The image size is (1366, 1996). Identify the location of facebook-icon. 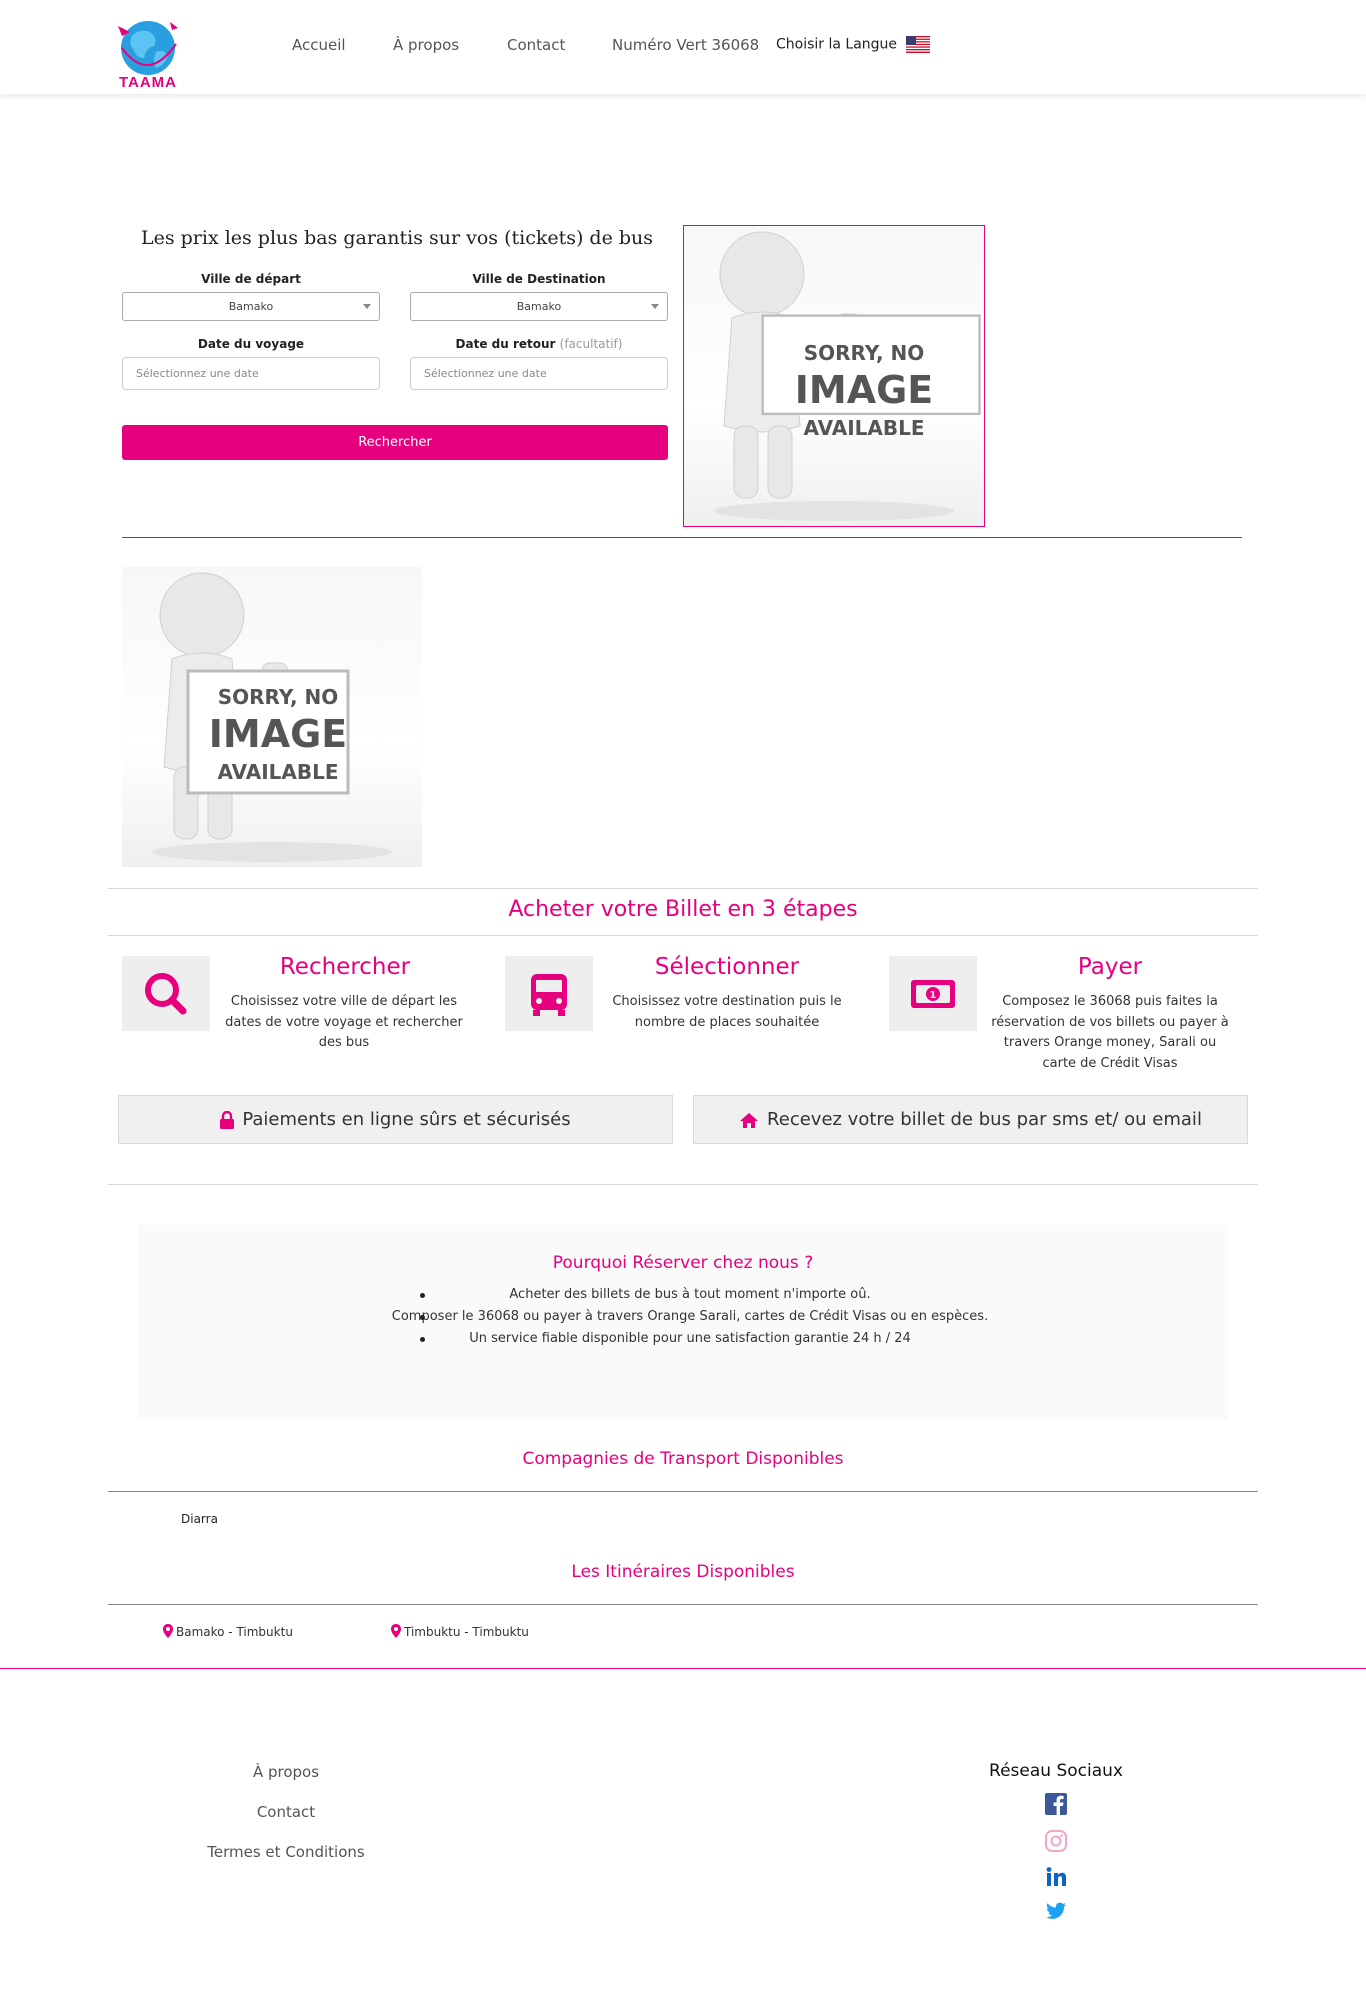
(1056, 1804).